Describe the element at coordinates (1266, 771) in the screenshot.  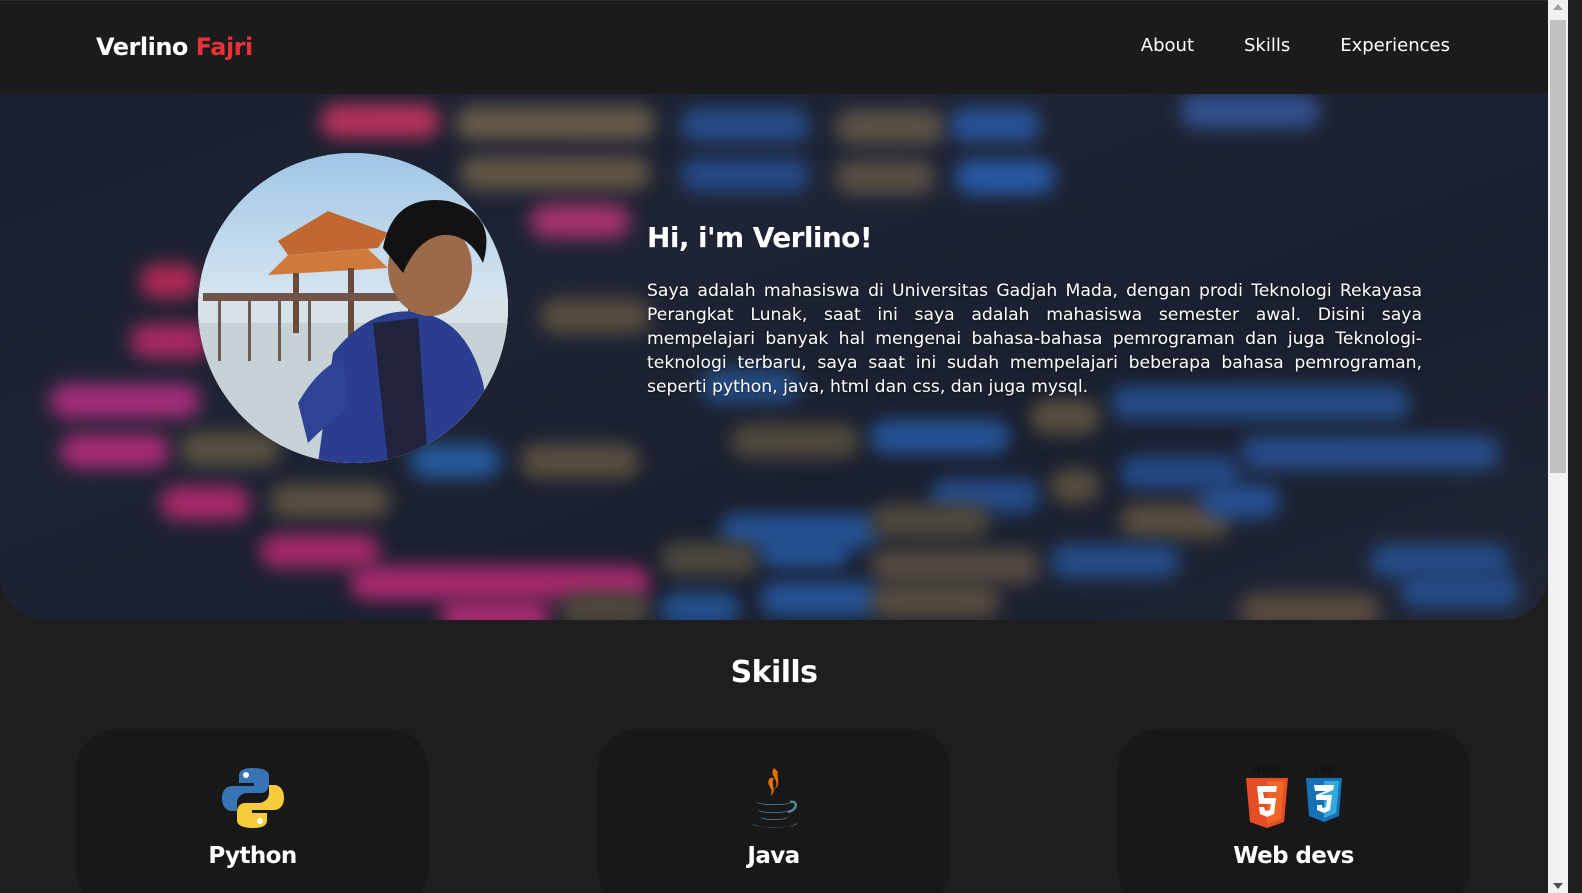
I see `html5-logo-text: HTML` at that location.